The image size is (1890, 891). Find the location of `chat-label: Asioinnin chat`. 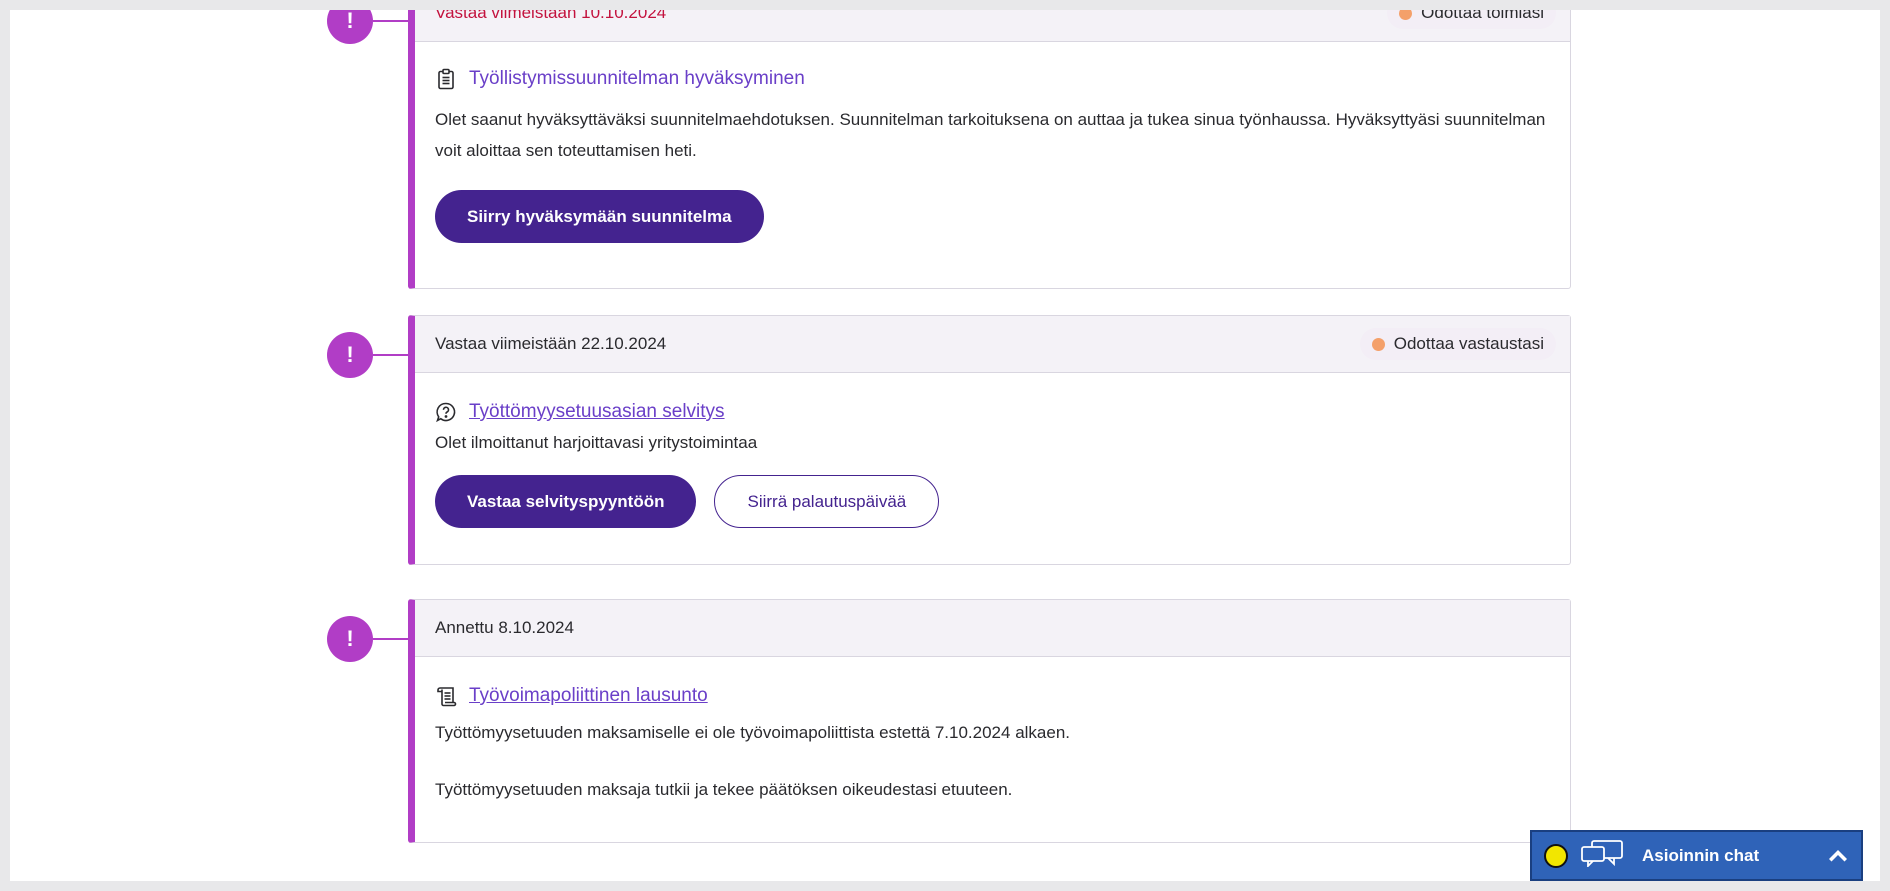

chat-label: Asioinnin chat is located at coordinates (1701, 855).